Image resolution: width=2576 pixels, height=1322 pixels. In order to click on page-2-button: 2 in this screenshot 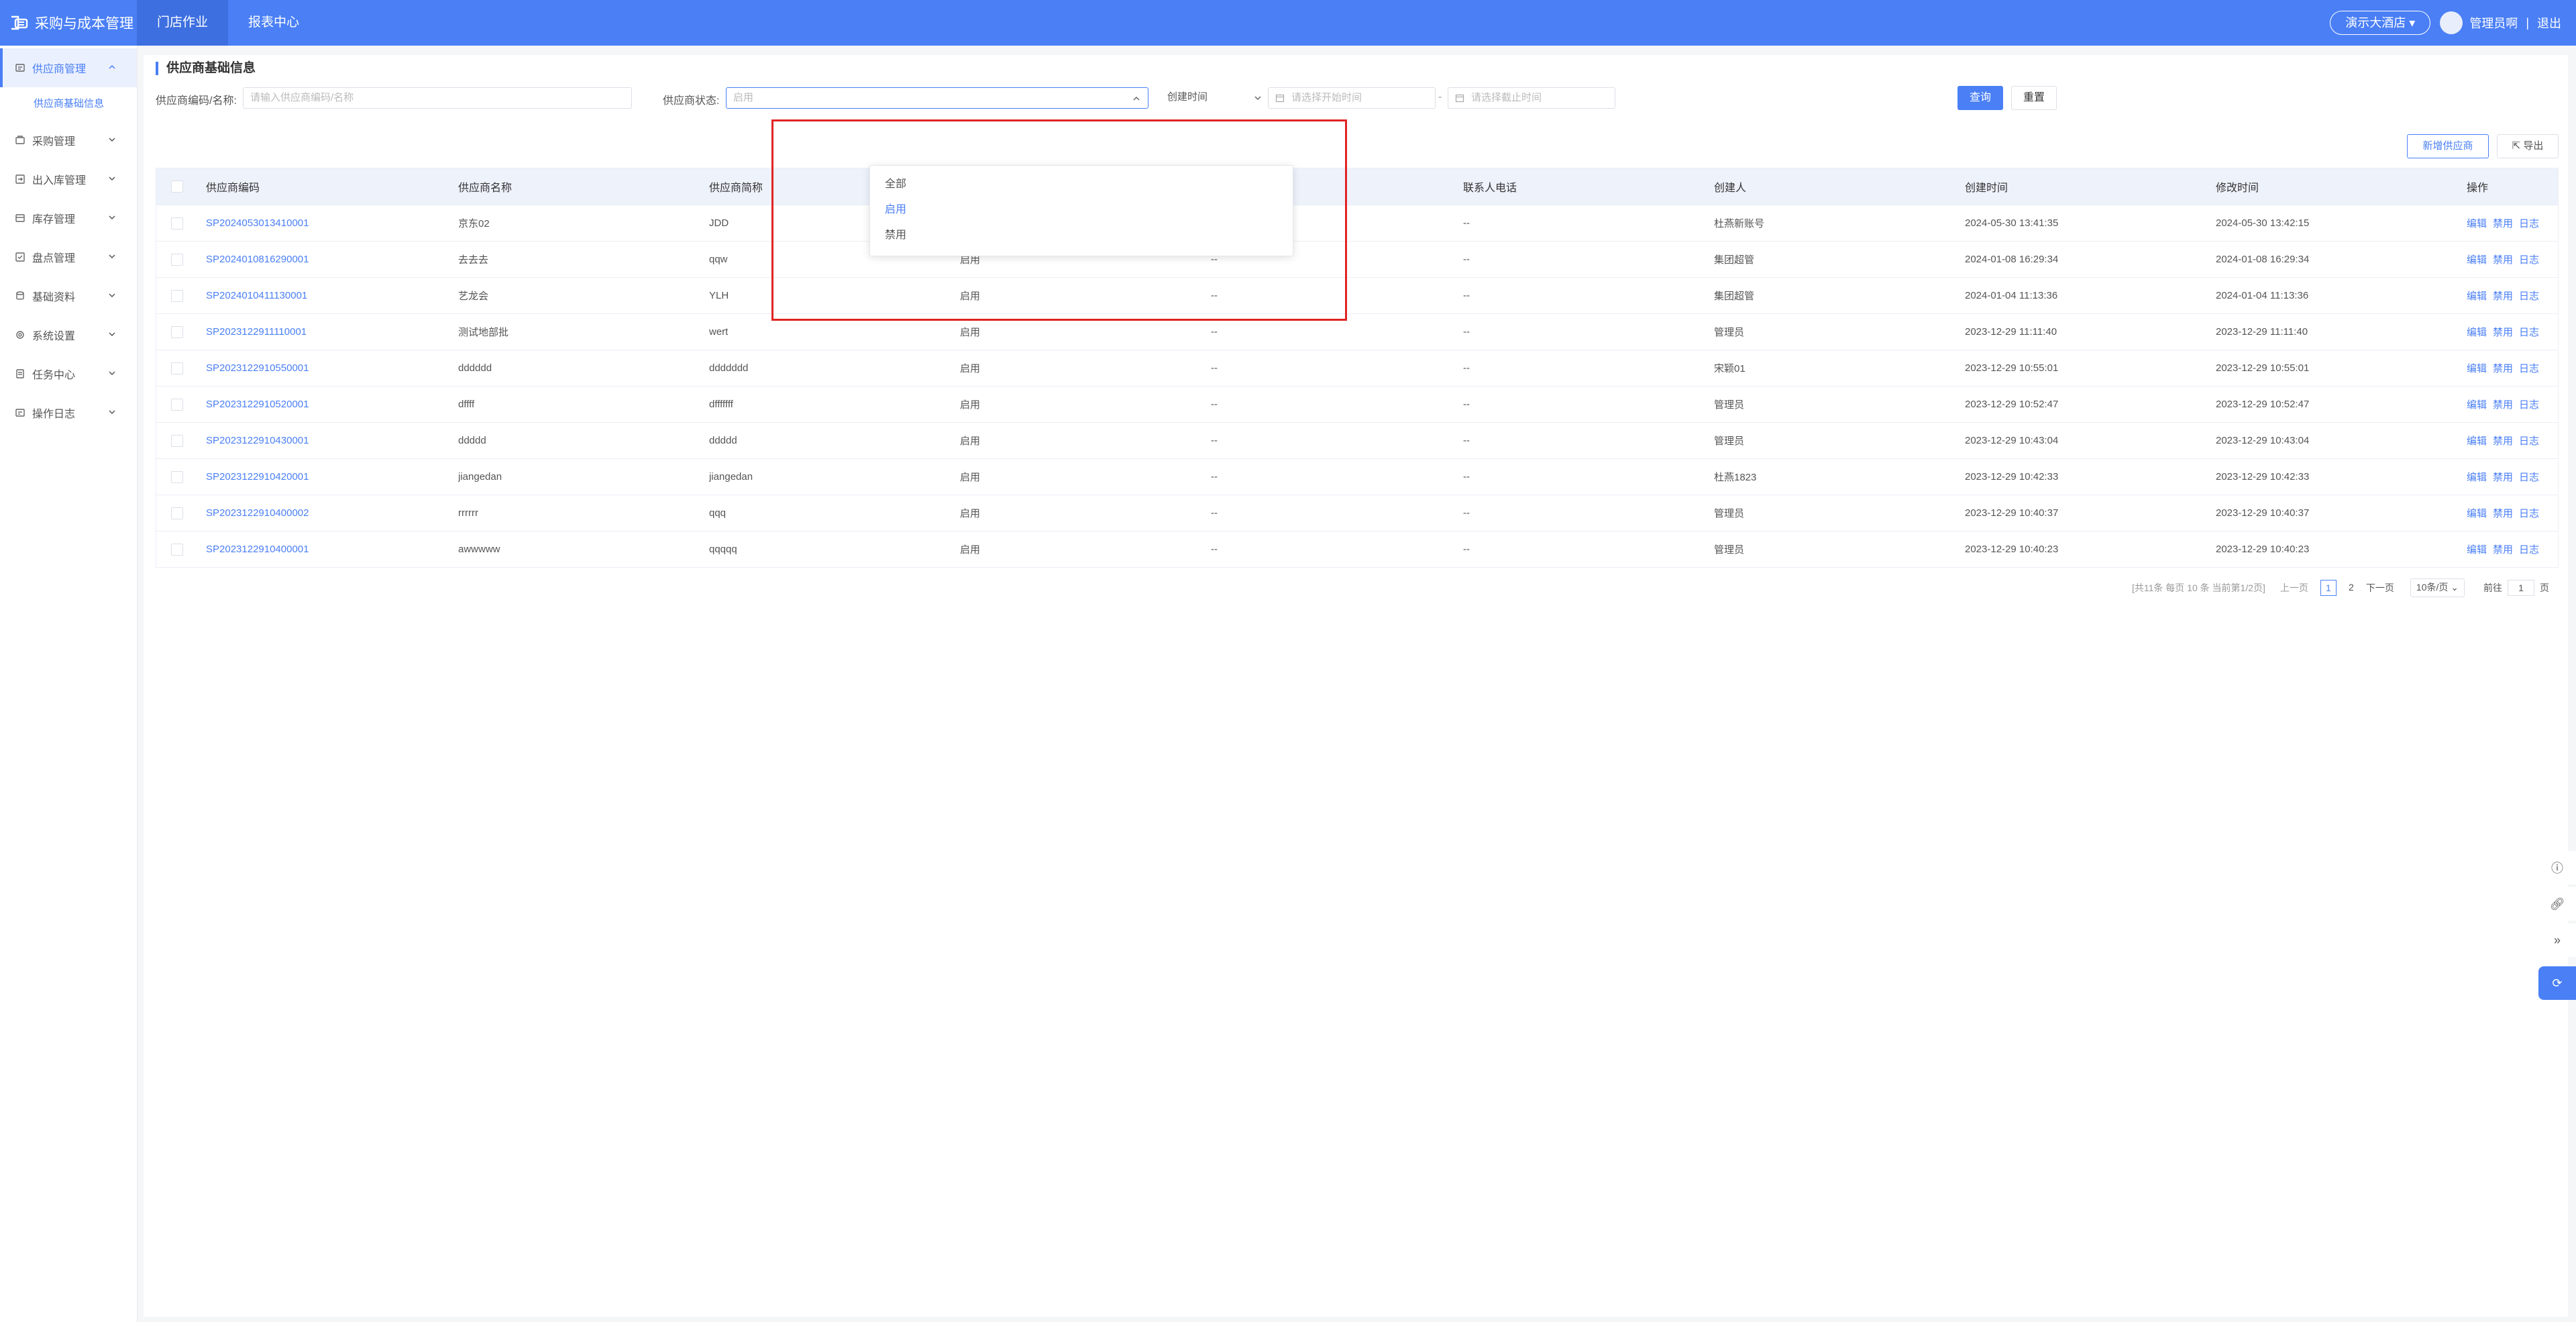, I will do `click(2351, 588)`.